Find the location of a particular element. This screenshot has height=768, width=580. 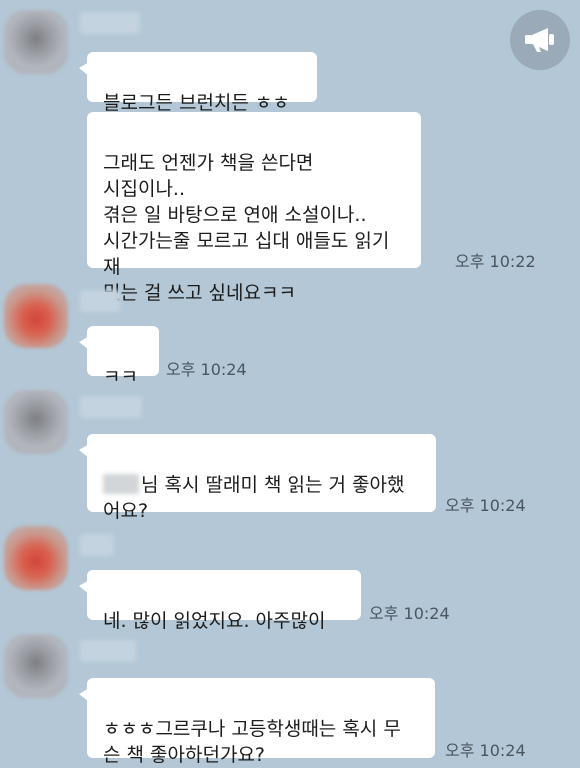

message-bubble: ㅎㅎㅎ그르쿠나 고등학생때는 혹시 무 슨 책 좋아하던가요? is located at coordinates (257, 722).